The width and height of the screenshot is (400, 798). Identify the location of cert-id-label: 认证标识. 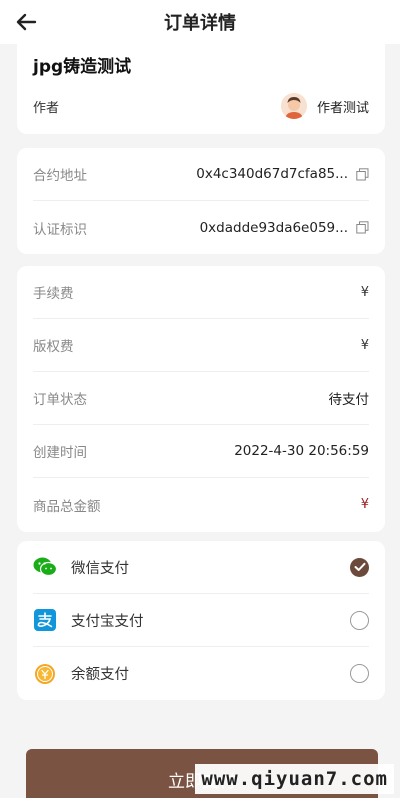
(60, 229).